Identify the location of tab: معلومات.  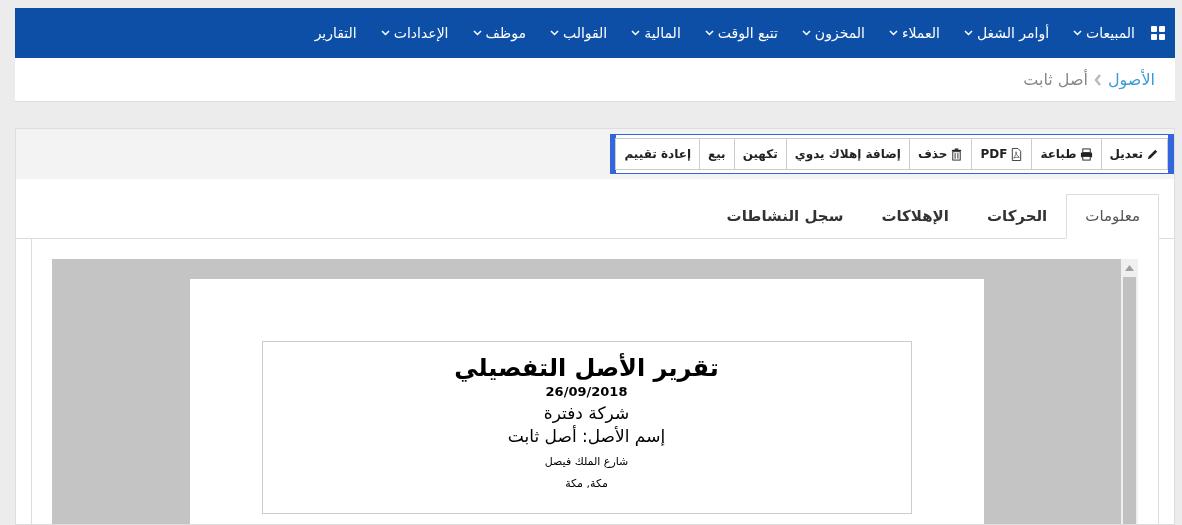
(1112, 216).